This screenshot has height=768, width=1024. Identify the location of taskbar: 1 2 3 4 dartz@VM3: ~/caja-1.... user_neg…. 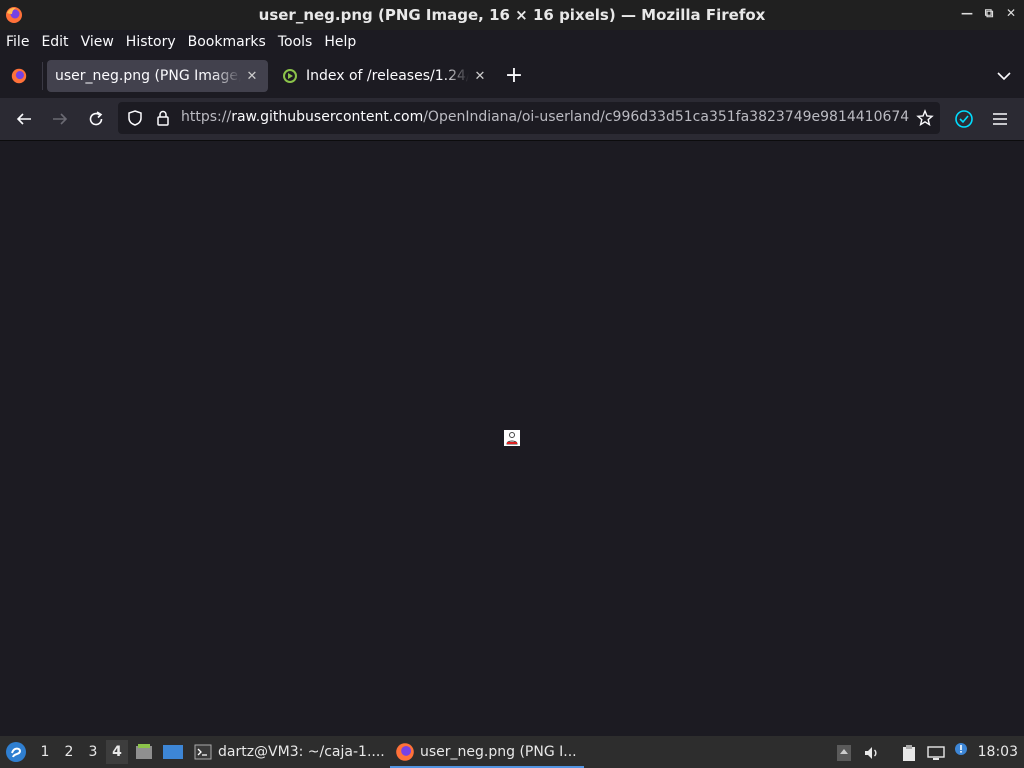
(512, 752).